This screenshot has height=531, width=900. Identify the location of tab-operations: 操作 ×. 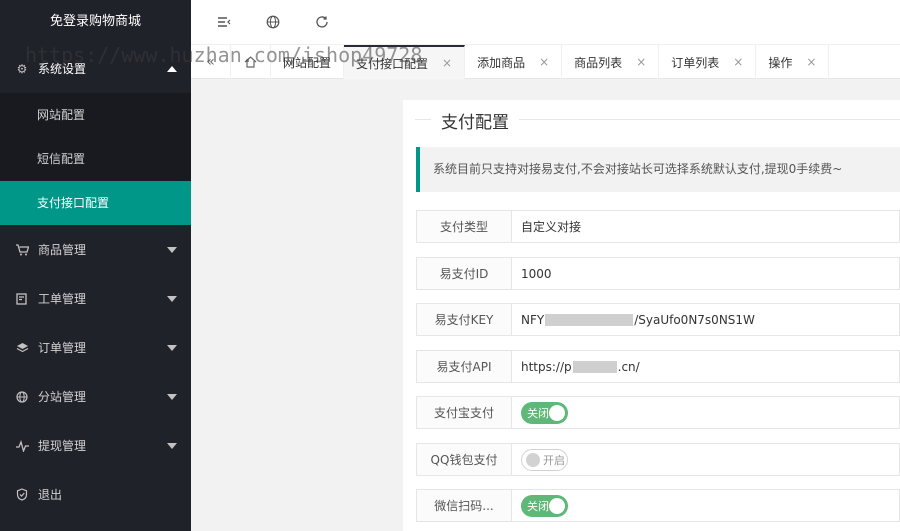
(793, 62).